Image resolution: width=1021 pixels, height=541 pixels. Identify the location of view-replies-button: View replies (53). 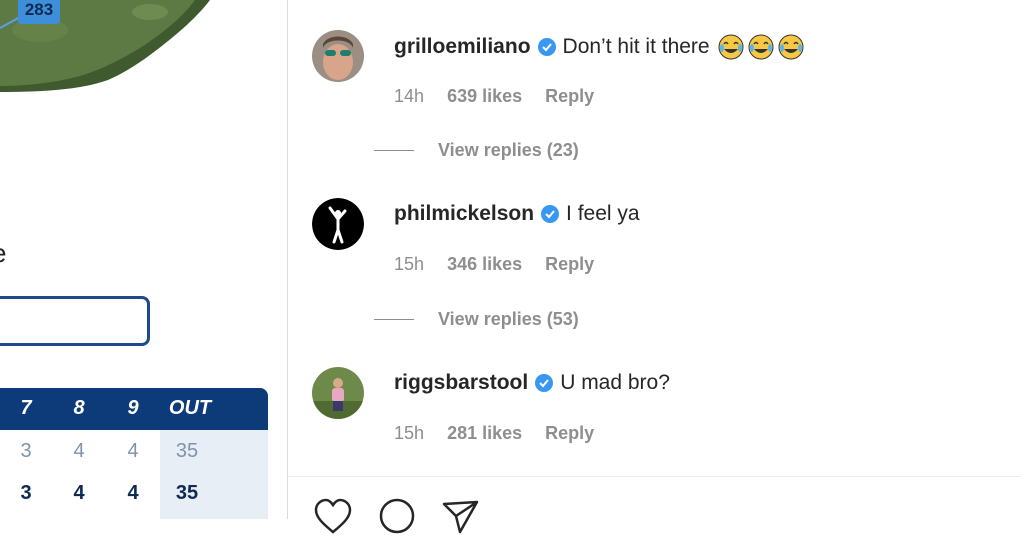
(476, 319).